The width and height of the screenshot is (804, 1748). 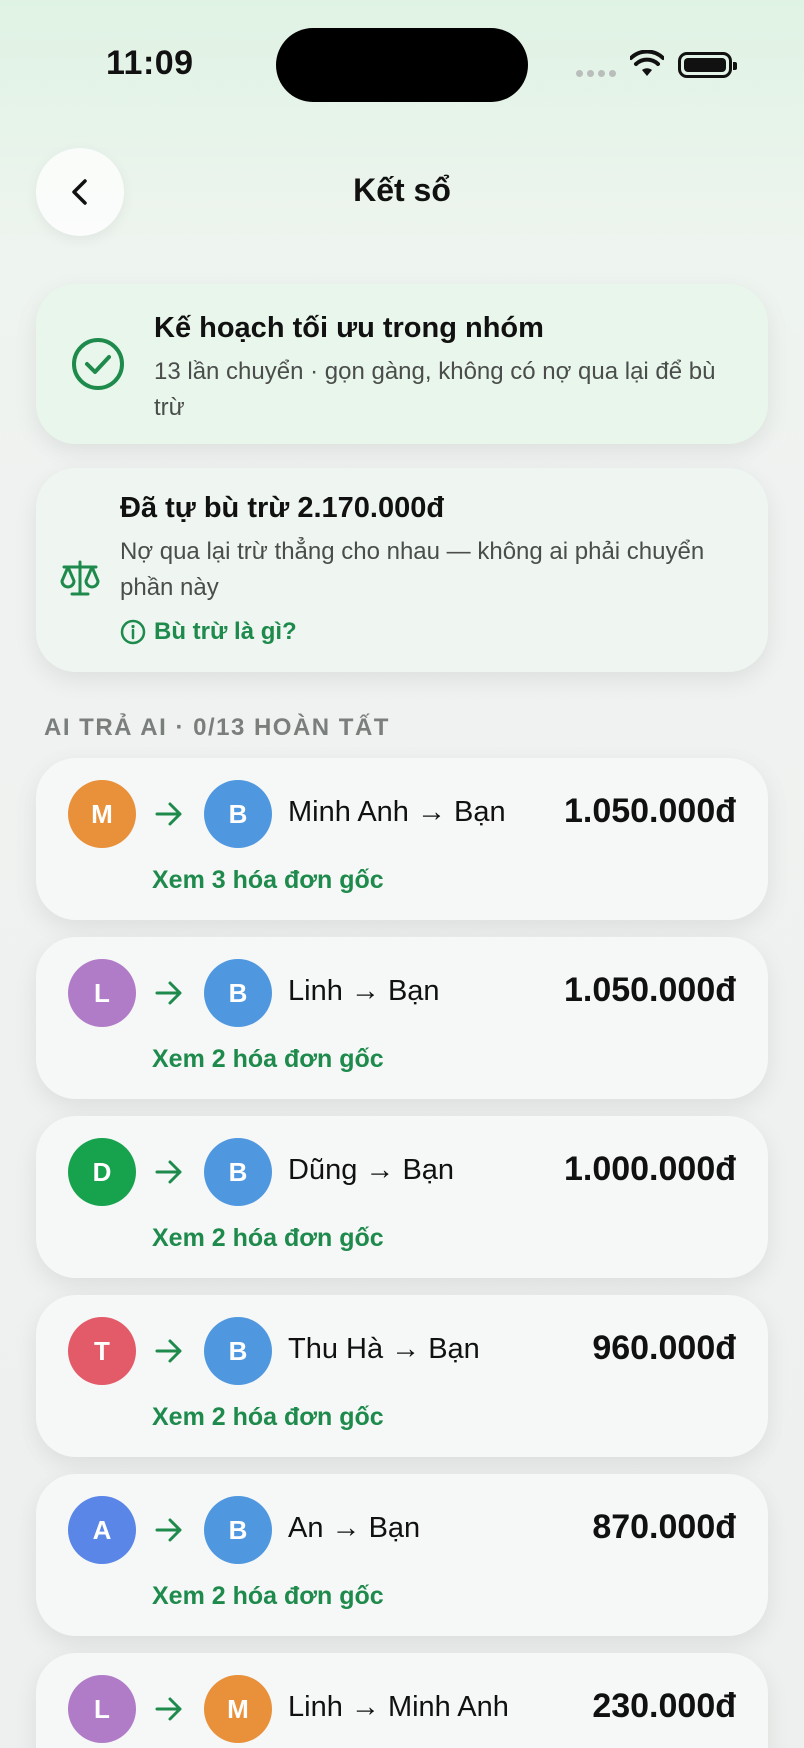 I want to click on transfer-row: T B Thu Hà → Bạn 960.000đ Xem 2 hóa đơn gốc, so click(x=402, y=1376).